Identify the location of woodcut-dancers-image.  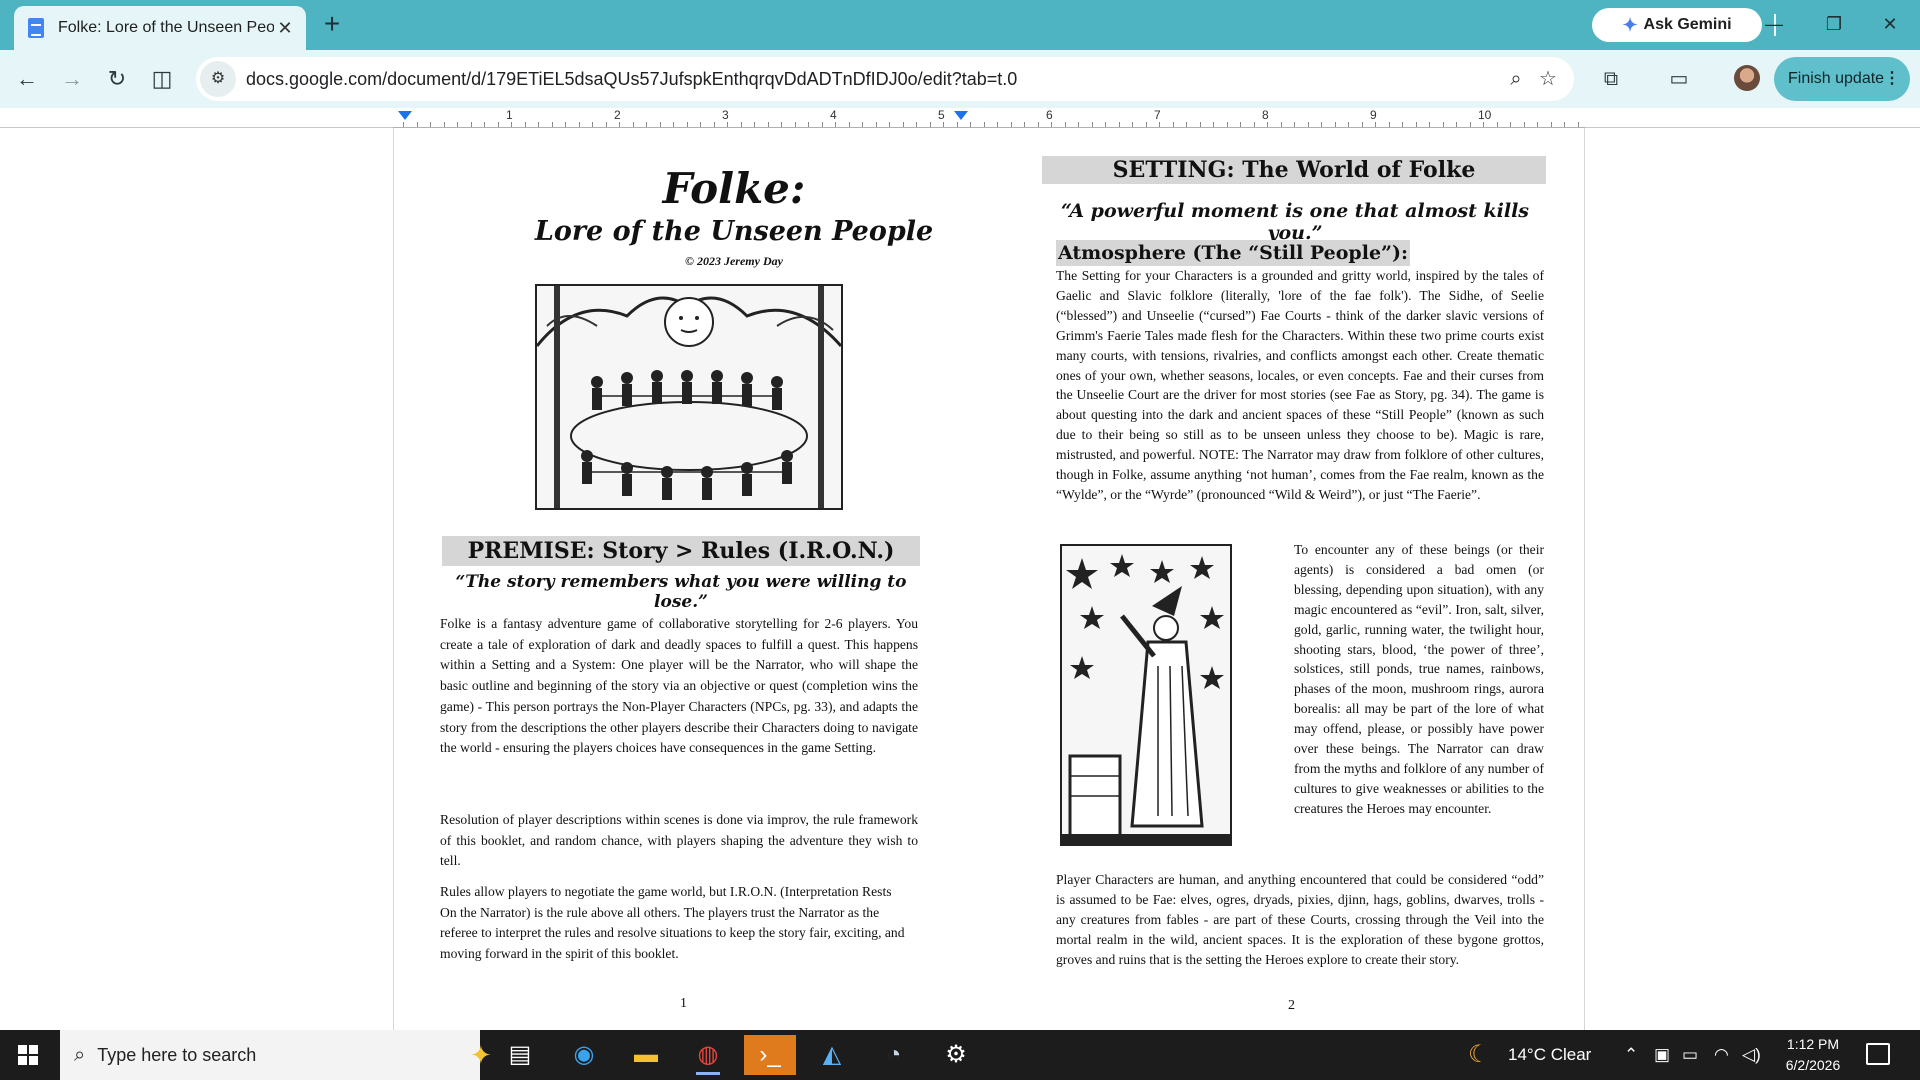
(689, 397).